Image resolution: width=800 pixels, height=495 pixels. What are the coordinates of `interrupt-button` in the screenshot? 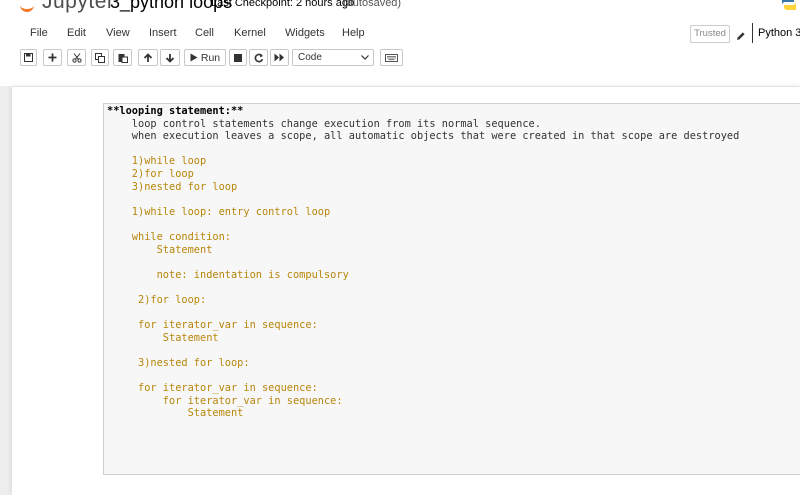 It's located at (238, 57).